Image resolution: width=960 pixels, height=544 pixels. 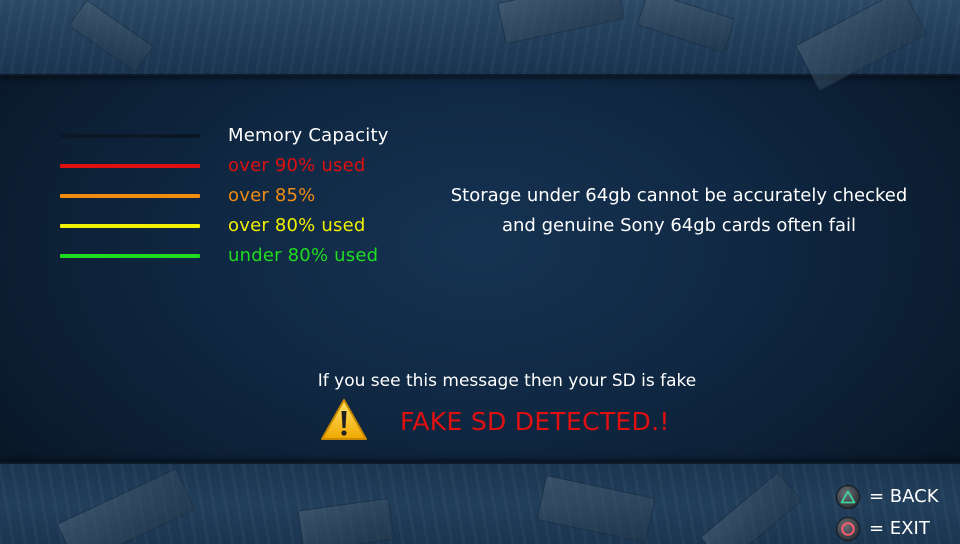 What do you see at coordinates (344, 420) in the screenshot?
I see `warning-icon` at bounding box center [344, 420].